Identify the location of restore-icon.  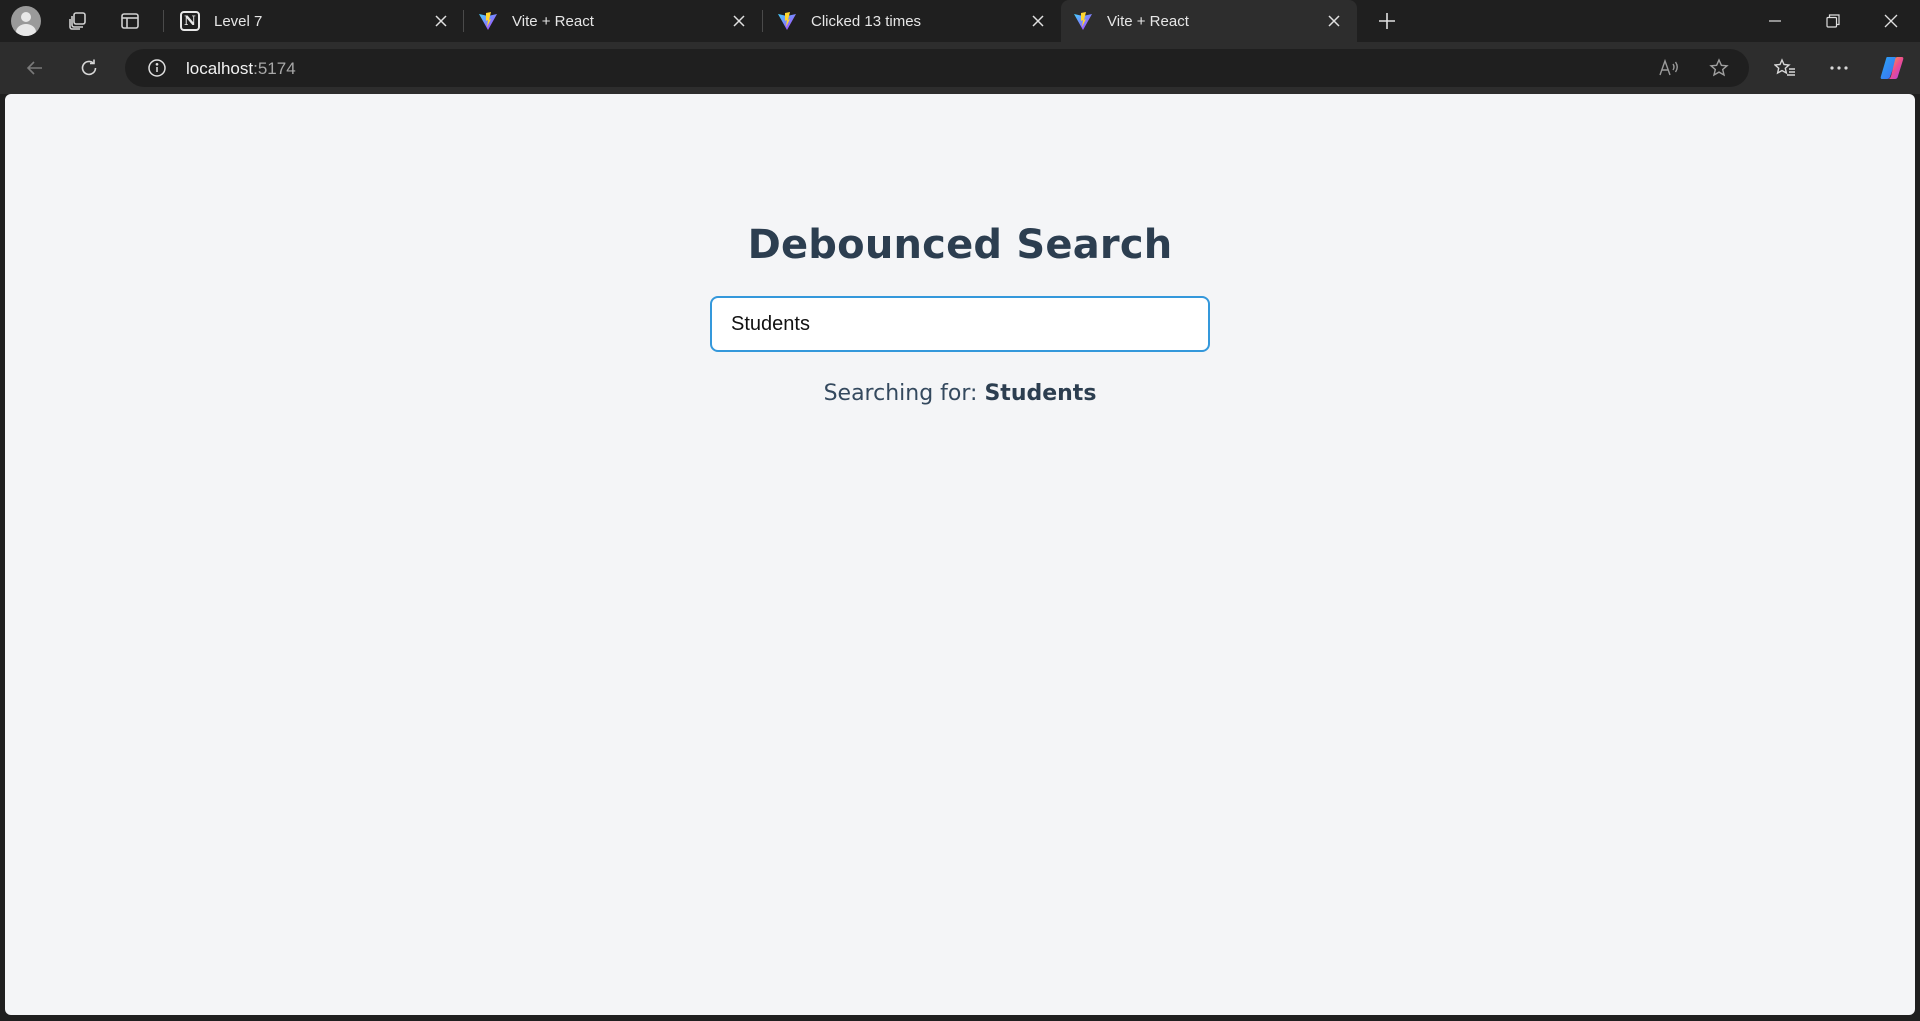
(1833, 21).